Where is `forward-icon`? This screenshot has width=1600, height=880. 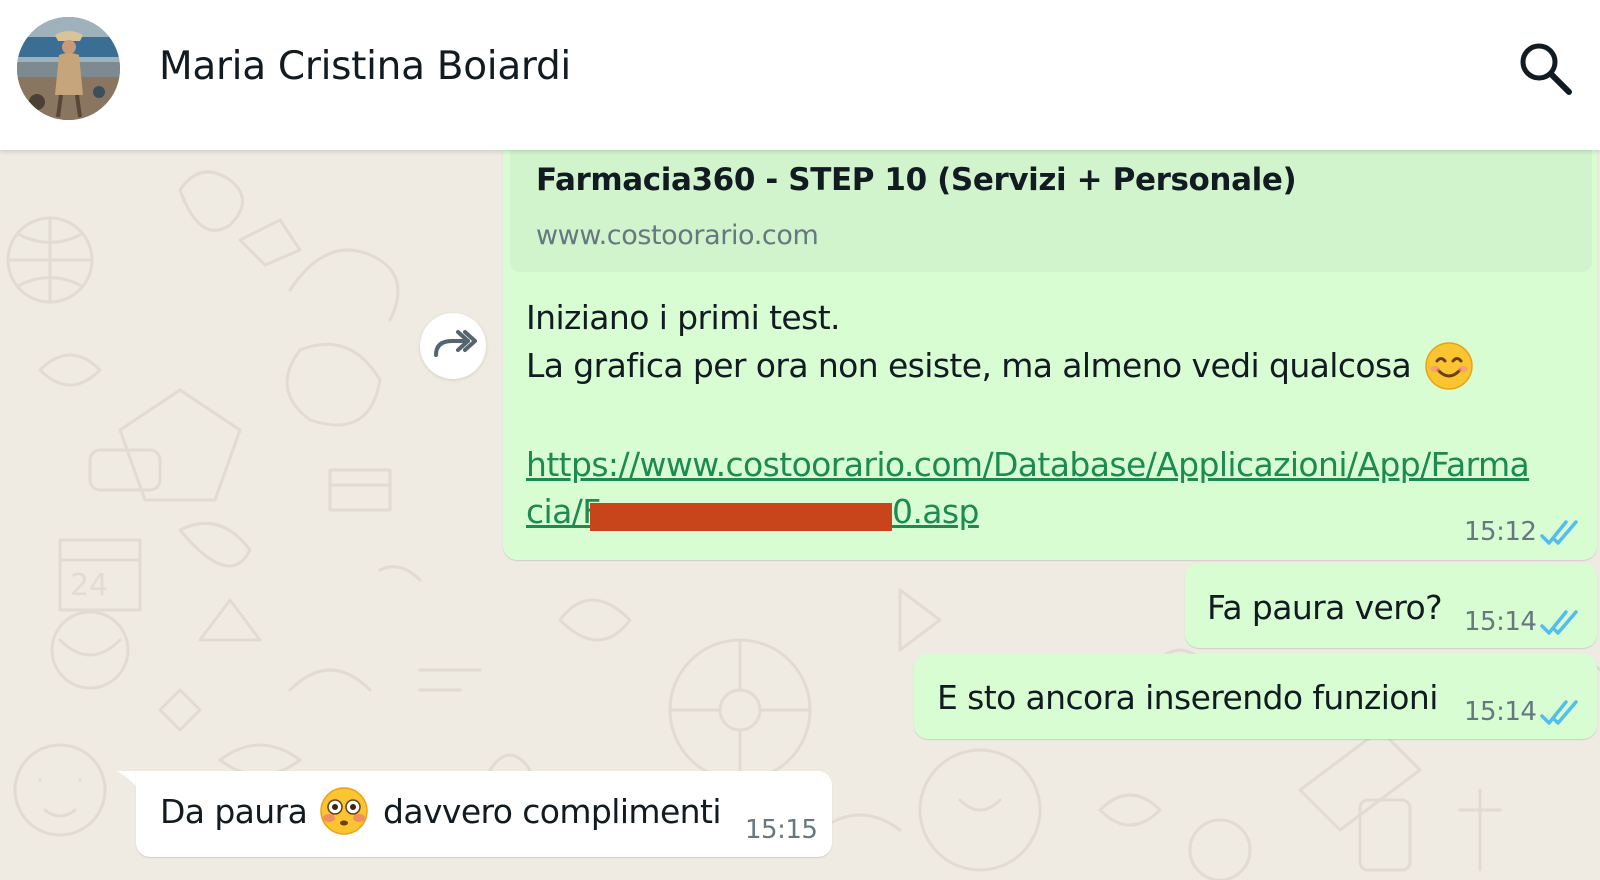
forward-icon is located at coordinates (455, 343).